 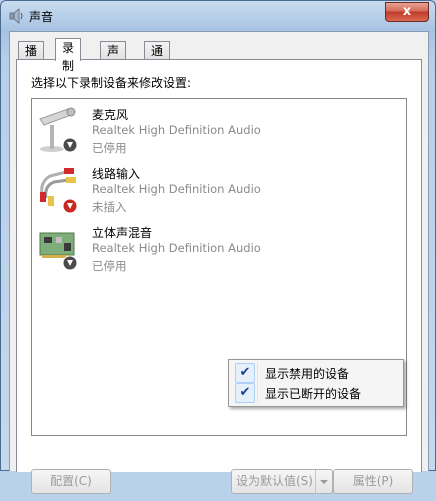 I want to click on menu-item-label: 显示已断开的设备, so click(x=313, y=394).